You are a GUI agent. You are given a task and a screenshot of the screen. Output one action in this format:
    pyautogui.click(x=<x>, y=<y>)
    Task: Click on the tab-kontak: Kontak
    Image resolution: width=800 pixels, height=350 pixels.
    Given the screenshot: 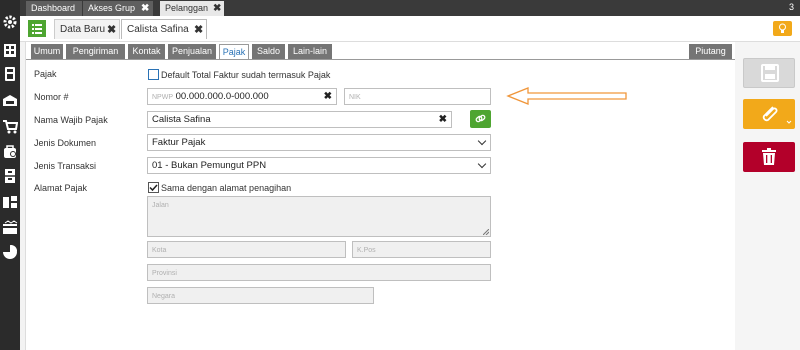 What is the action you would take?
    pyautogui.click(x=146, y=51)
    